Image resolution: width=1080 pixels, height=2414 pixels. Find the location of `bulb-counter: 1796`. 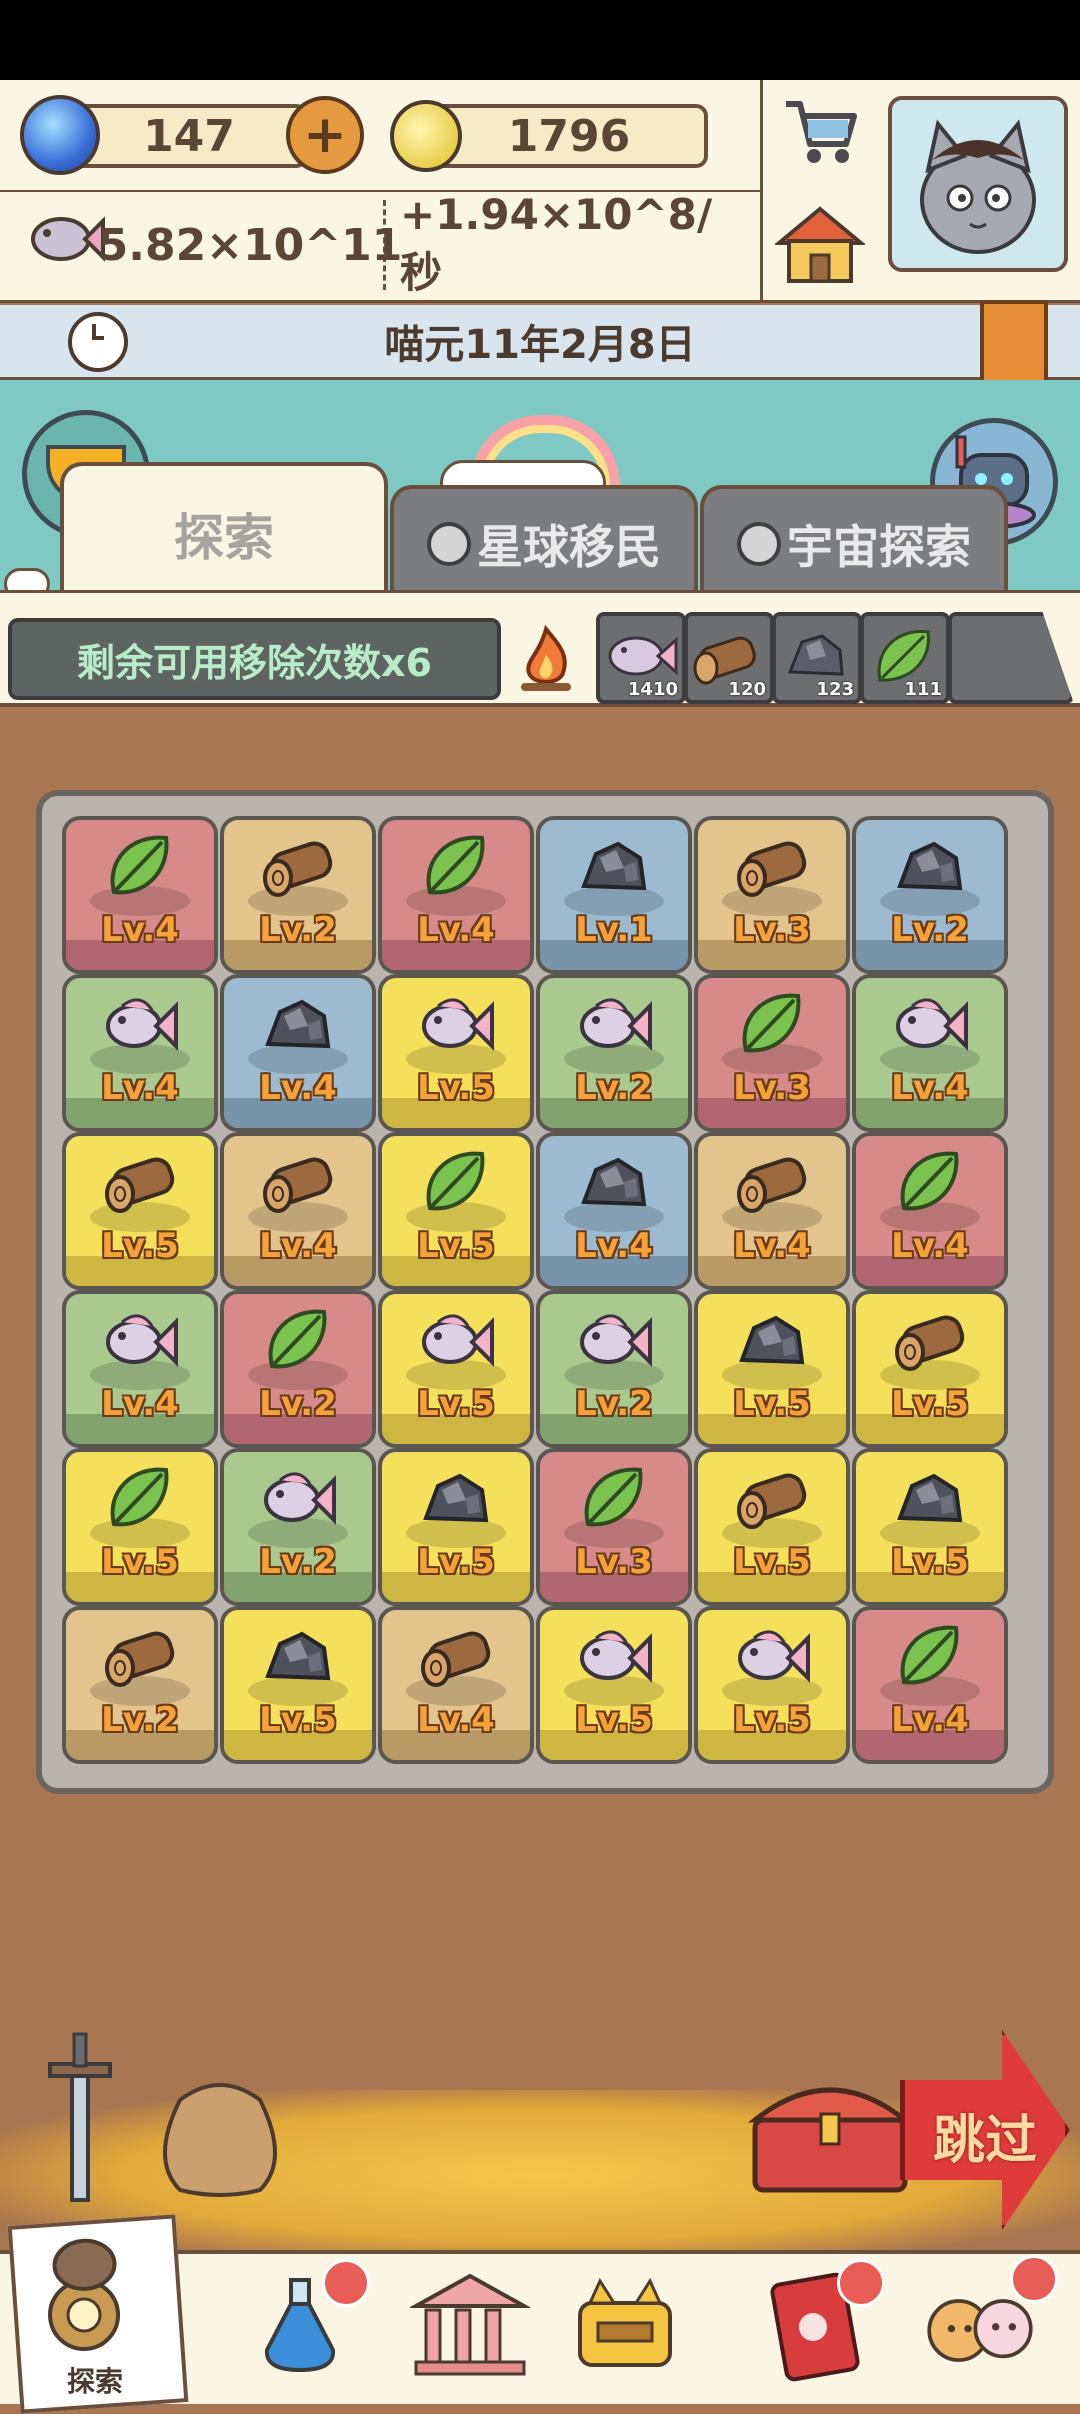

bulb-counter: 1796 is located at coordinates (569, 136).